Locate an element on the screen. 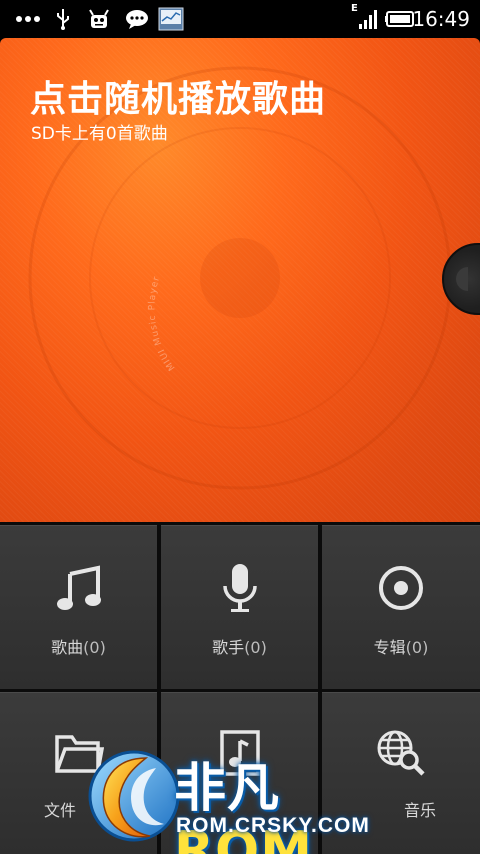 This screenshot has width=480, height=854. tile-songs: 歌曲(0) is located at coordinates (78, 607).